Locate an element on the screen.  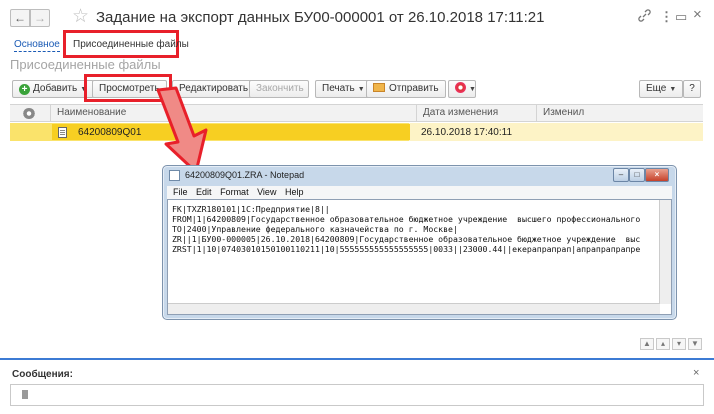
add-button: + Добавить ▼ is located at coordinates (53, 89).